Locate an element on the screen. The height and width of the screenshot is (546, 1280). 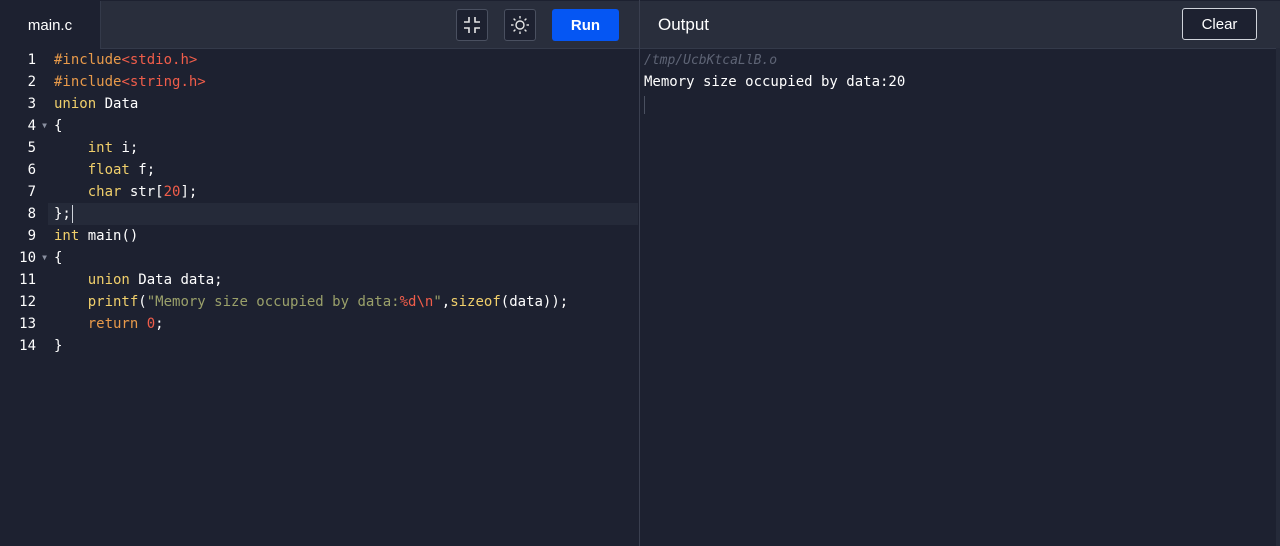
line-number: 14 is located at coordinates (27, 346).